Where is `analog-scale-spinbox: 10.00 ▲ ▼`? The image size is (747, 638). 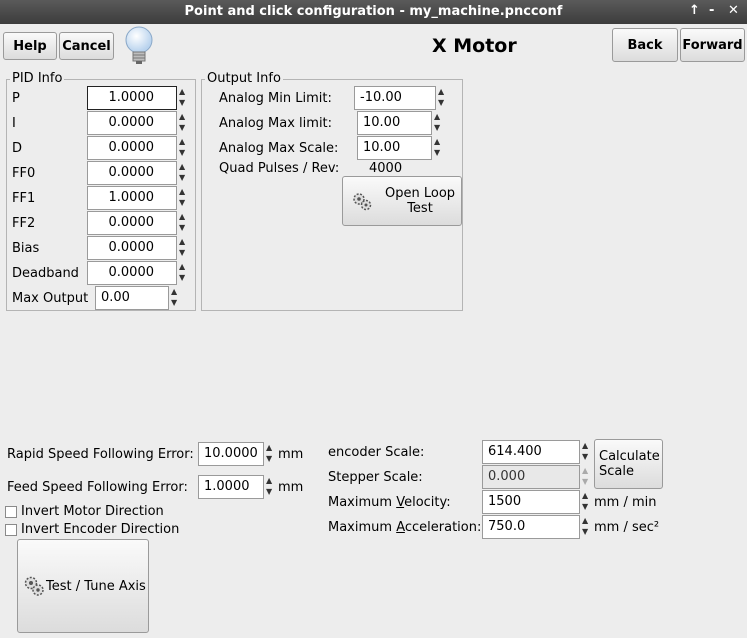 analog-scale-spinbox: 10.00 ▲ ▼ is located at coordinates (400, 148).